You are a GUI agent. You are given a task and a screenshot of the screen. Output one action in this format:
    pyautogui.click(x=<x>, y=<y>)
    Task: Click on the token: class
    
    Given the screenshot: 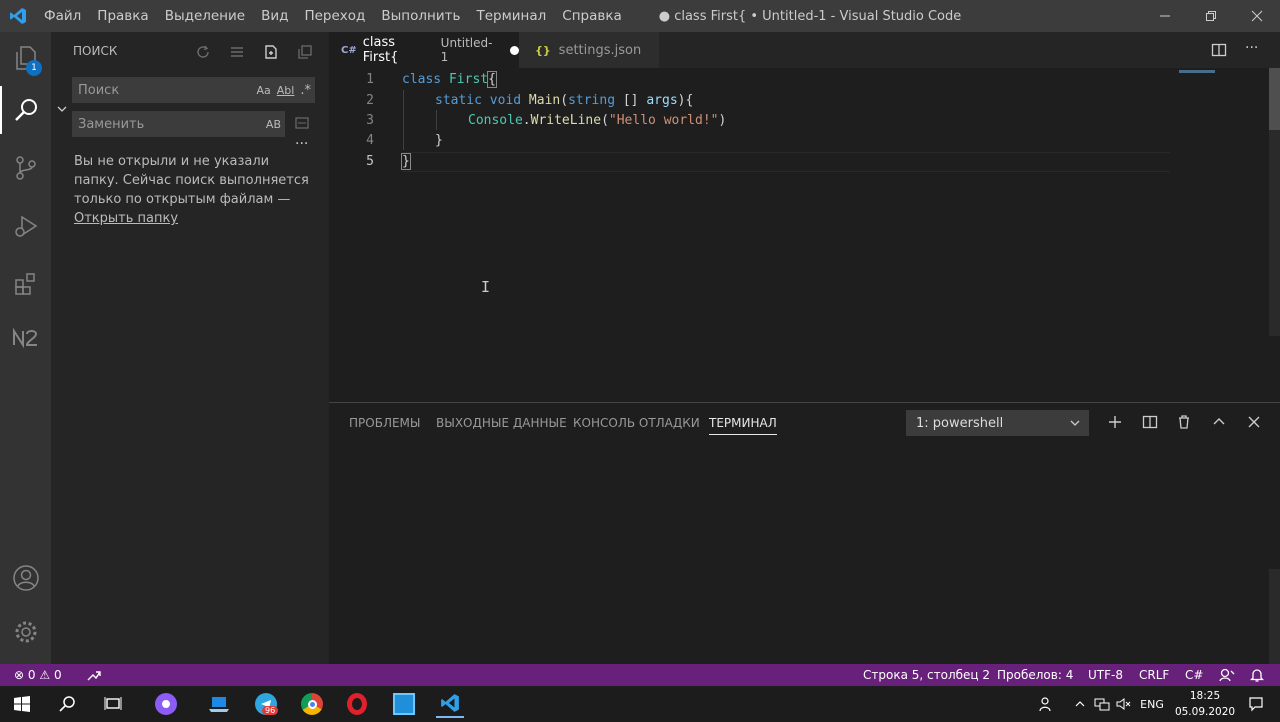 What is the action you would take?
    pyautogui.click(x=422, y=79)
    